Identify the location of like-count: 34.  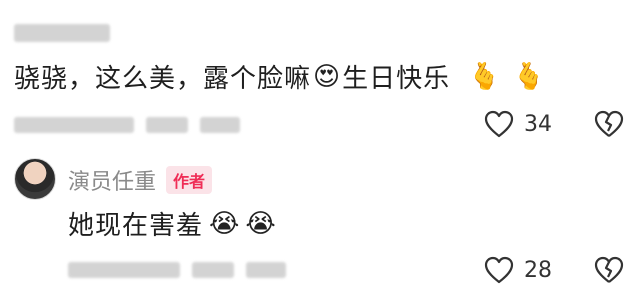
(538, 124).